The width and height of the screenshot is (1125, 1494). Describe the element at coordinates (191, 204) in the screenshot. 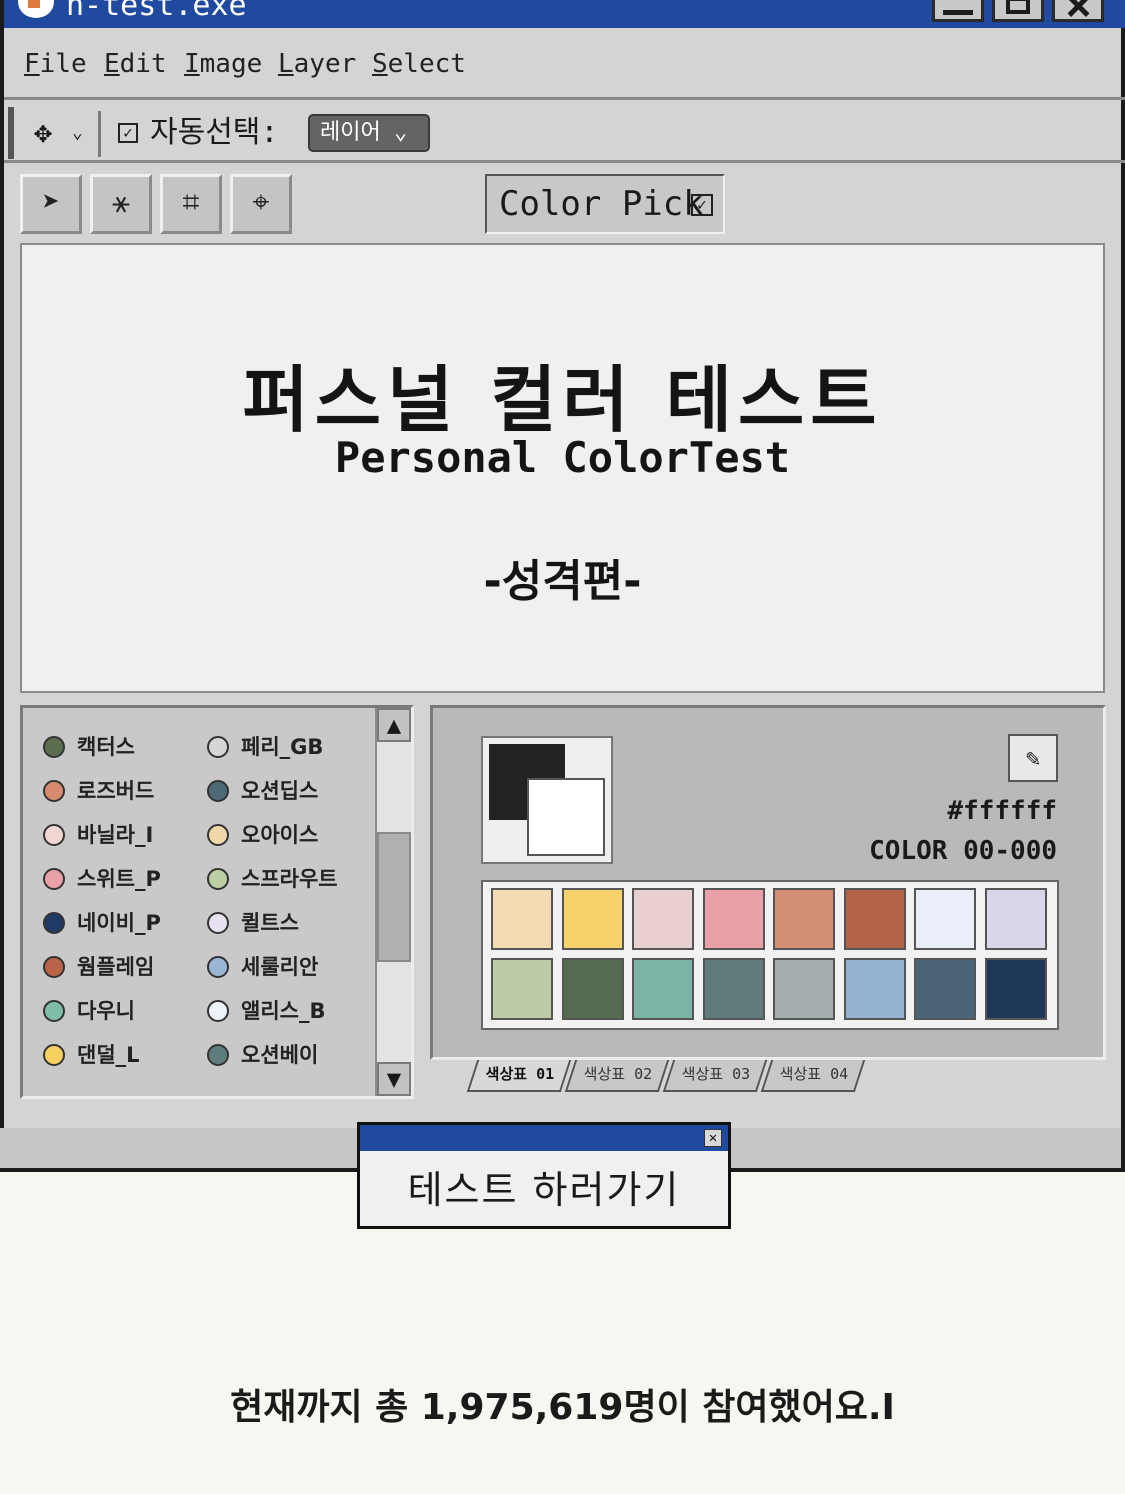

I see `crop-tool-button: ⌗` at that location.